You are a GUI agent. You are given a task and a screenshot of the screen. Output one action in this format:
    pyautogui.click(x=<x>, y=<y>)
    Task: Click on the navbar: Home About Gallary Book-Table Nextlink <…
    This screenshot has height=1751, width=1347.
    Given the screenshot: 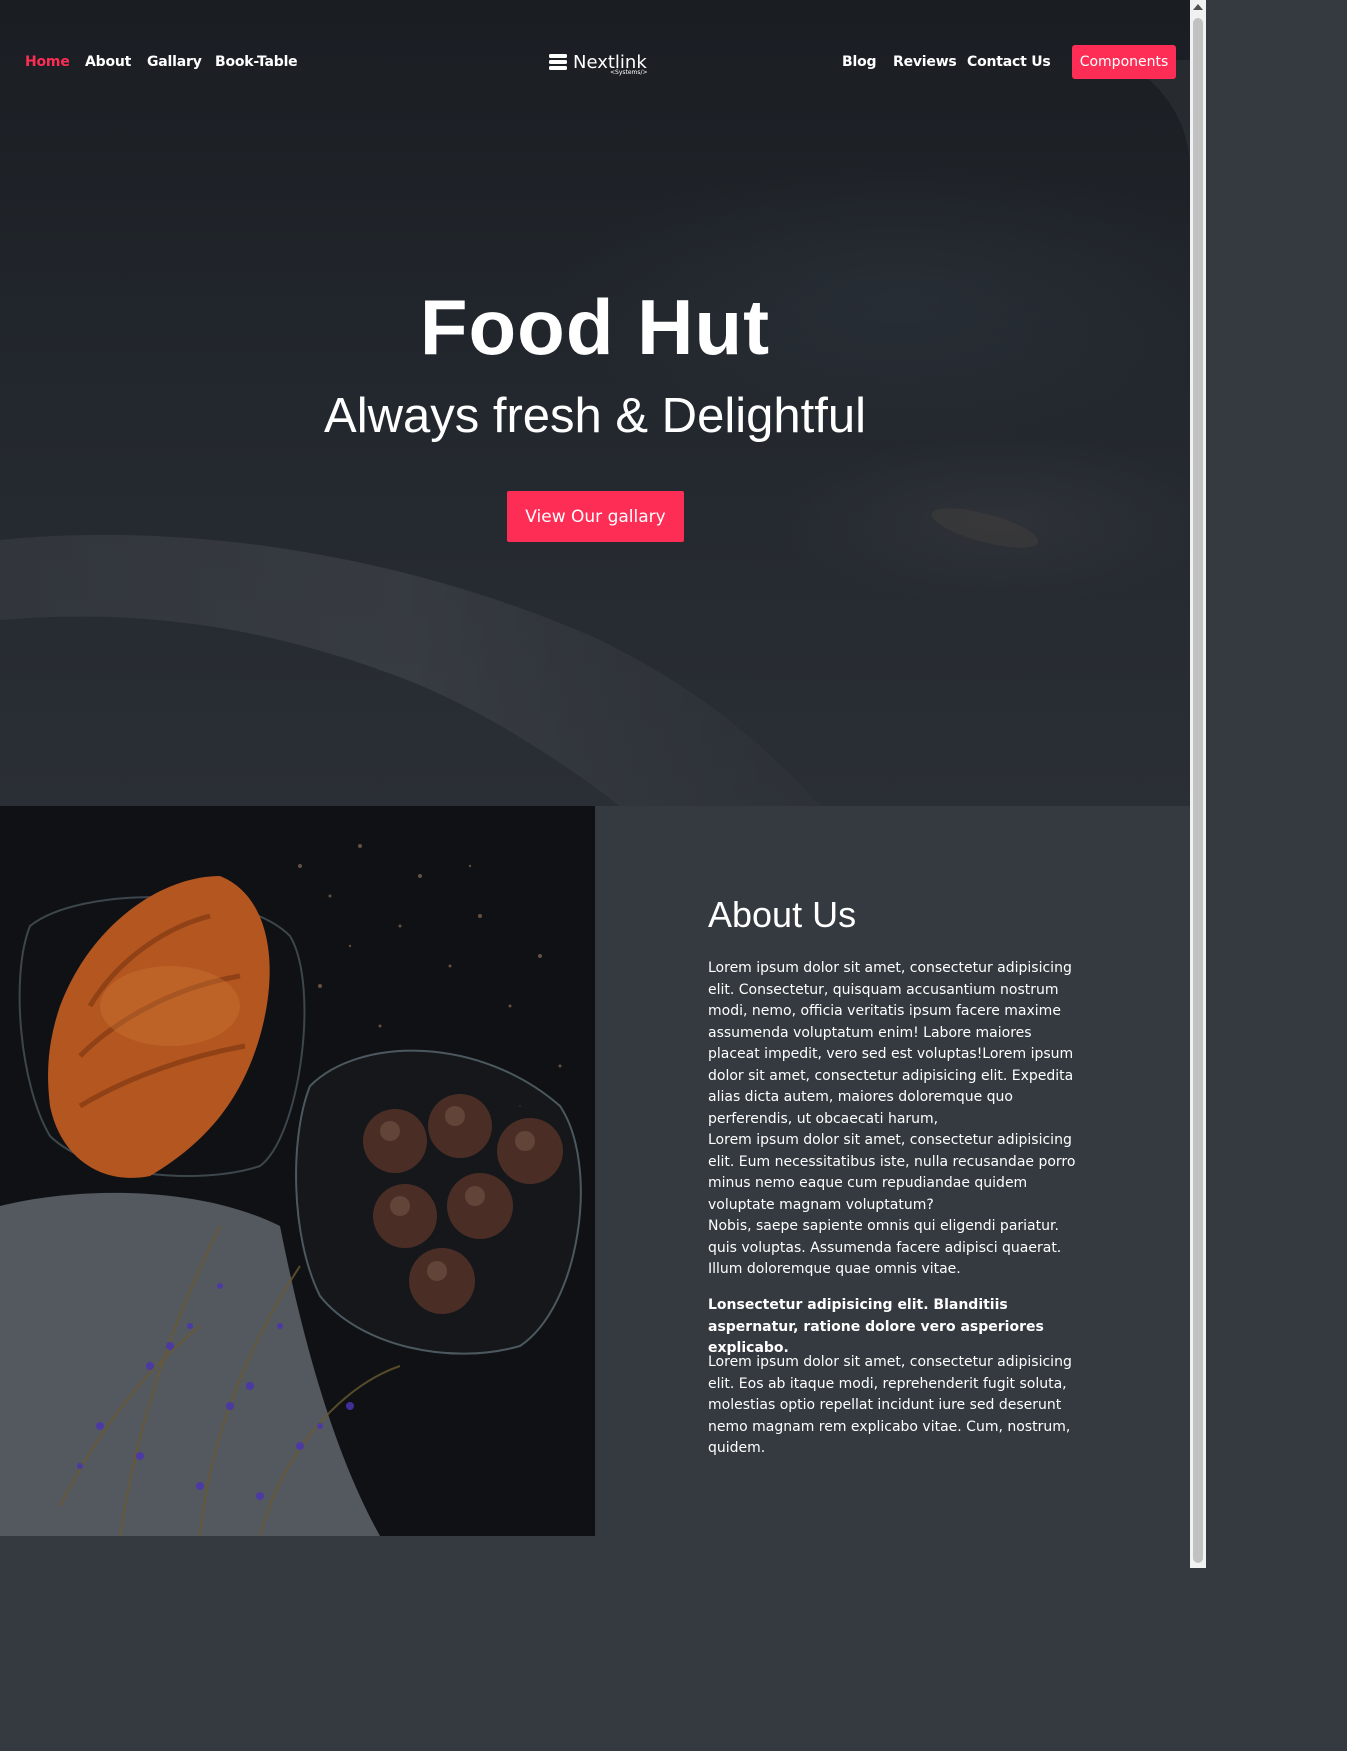 What is the action you would take?
    pyautogui.click(x=595, y=62)
    